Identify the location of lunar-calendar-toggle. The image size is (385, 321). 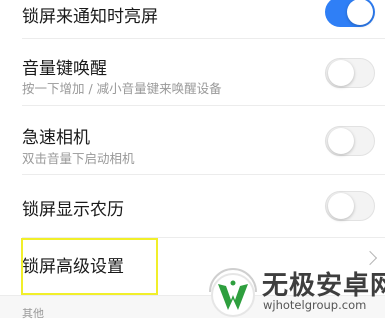
(350, 206).